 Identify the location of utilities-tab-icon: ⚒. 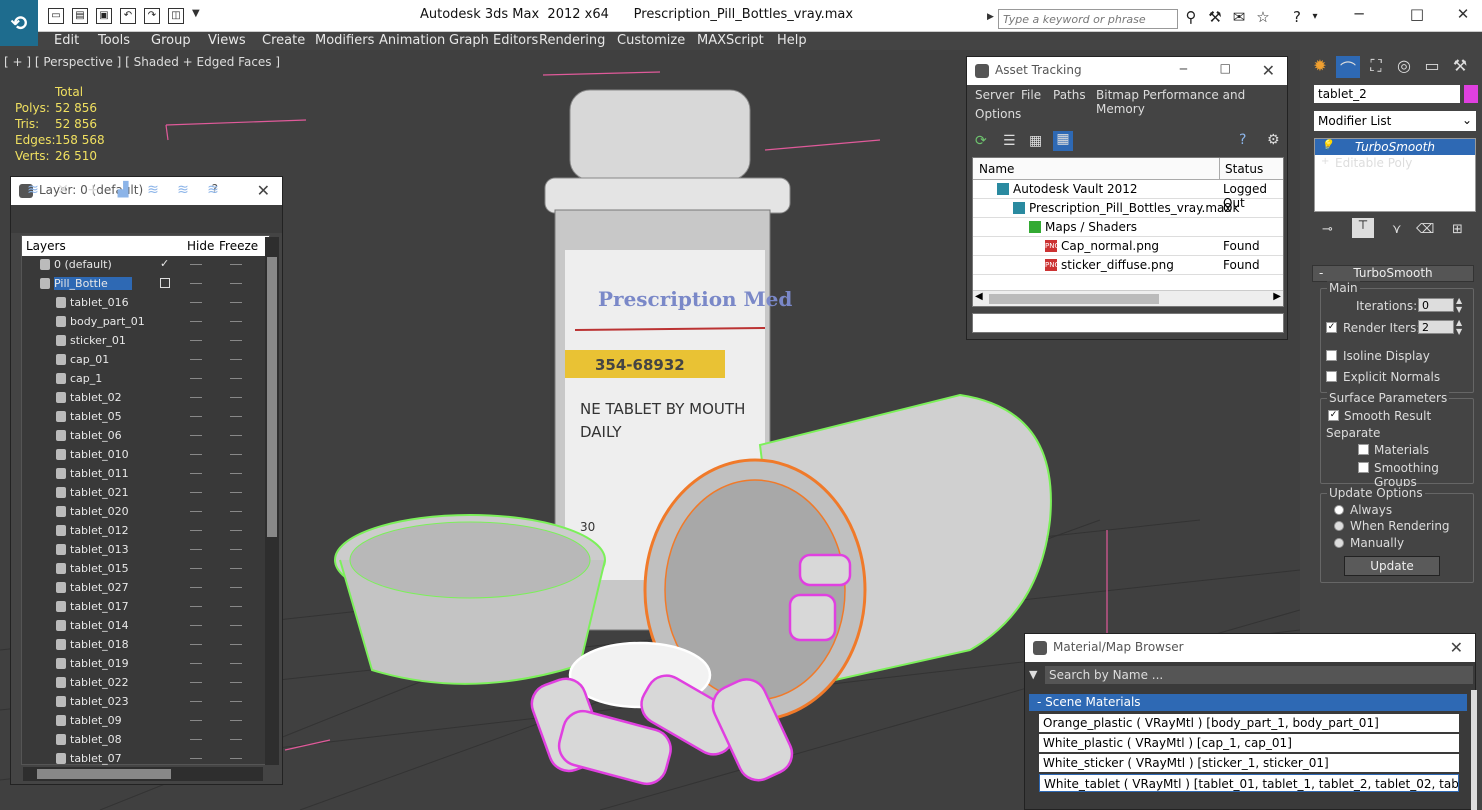
(1460, 67).